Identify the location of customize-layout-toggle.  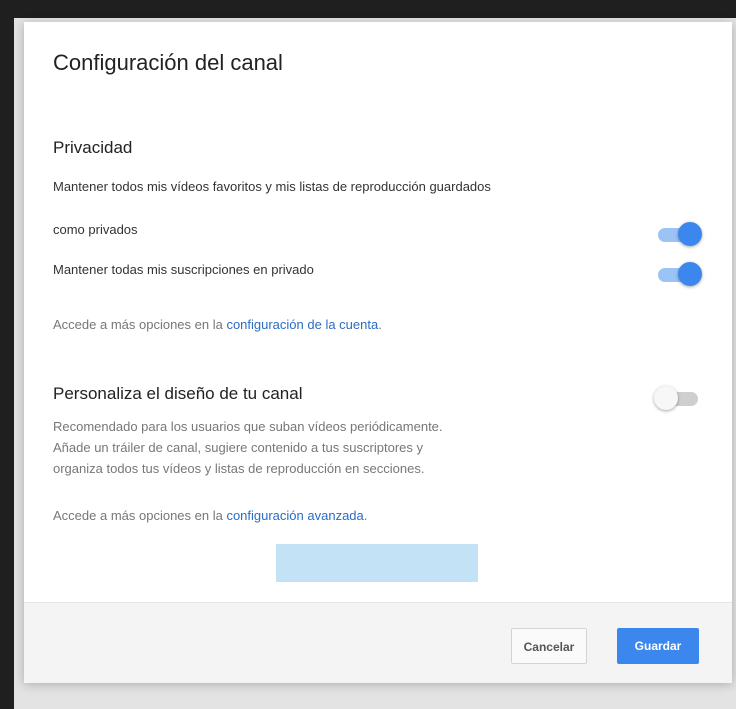
(678, 398).